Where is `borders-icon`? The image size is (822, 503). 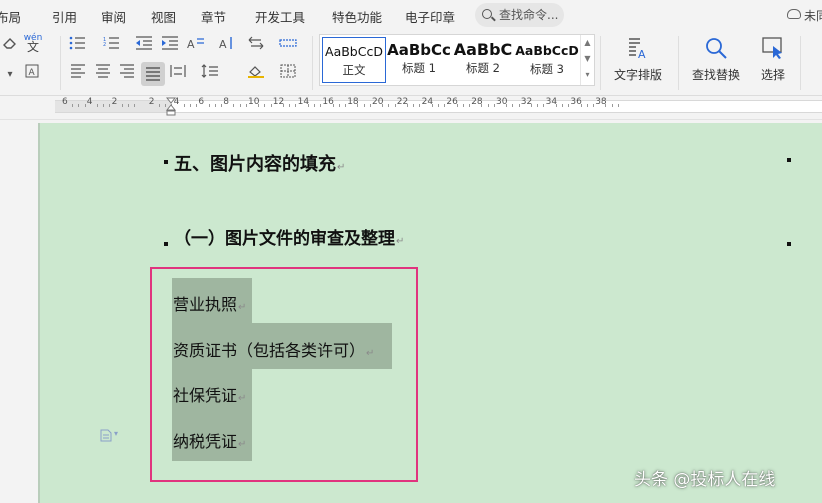 borders-icon is located at coordinates (288, 74).